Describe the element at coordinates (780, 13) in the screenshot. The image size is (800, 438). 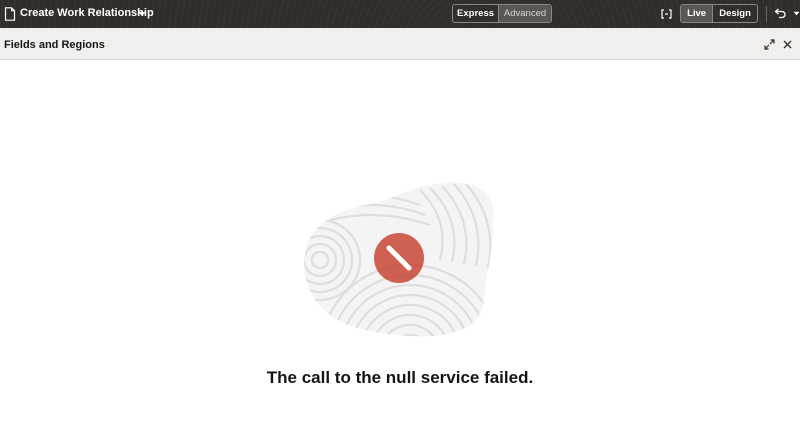
I see `undo-icon` at that location.